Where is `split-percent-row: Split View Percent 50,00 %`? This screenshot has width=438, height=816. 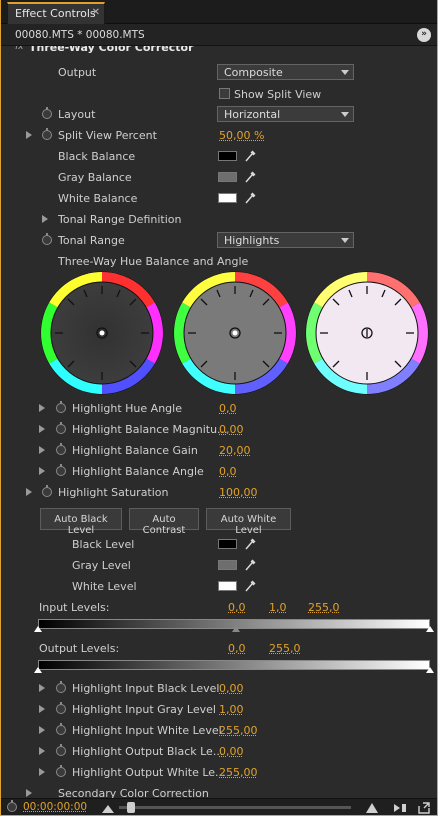
split-percent-row: Split View Percent 50,00 % is located at coordinates (219, 135).